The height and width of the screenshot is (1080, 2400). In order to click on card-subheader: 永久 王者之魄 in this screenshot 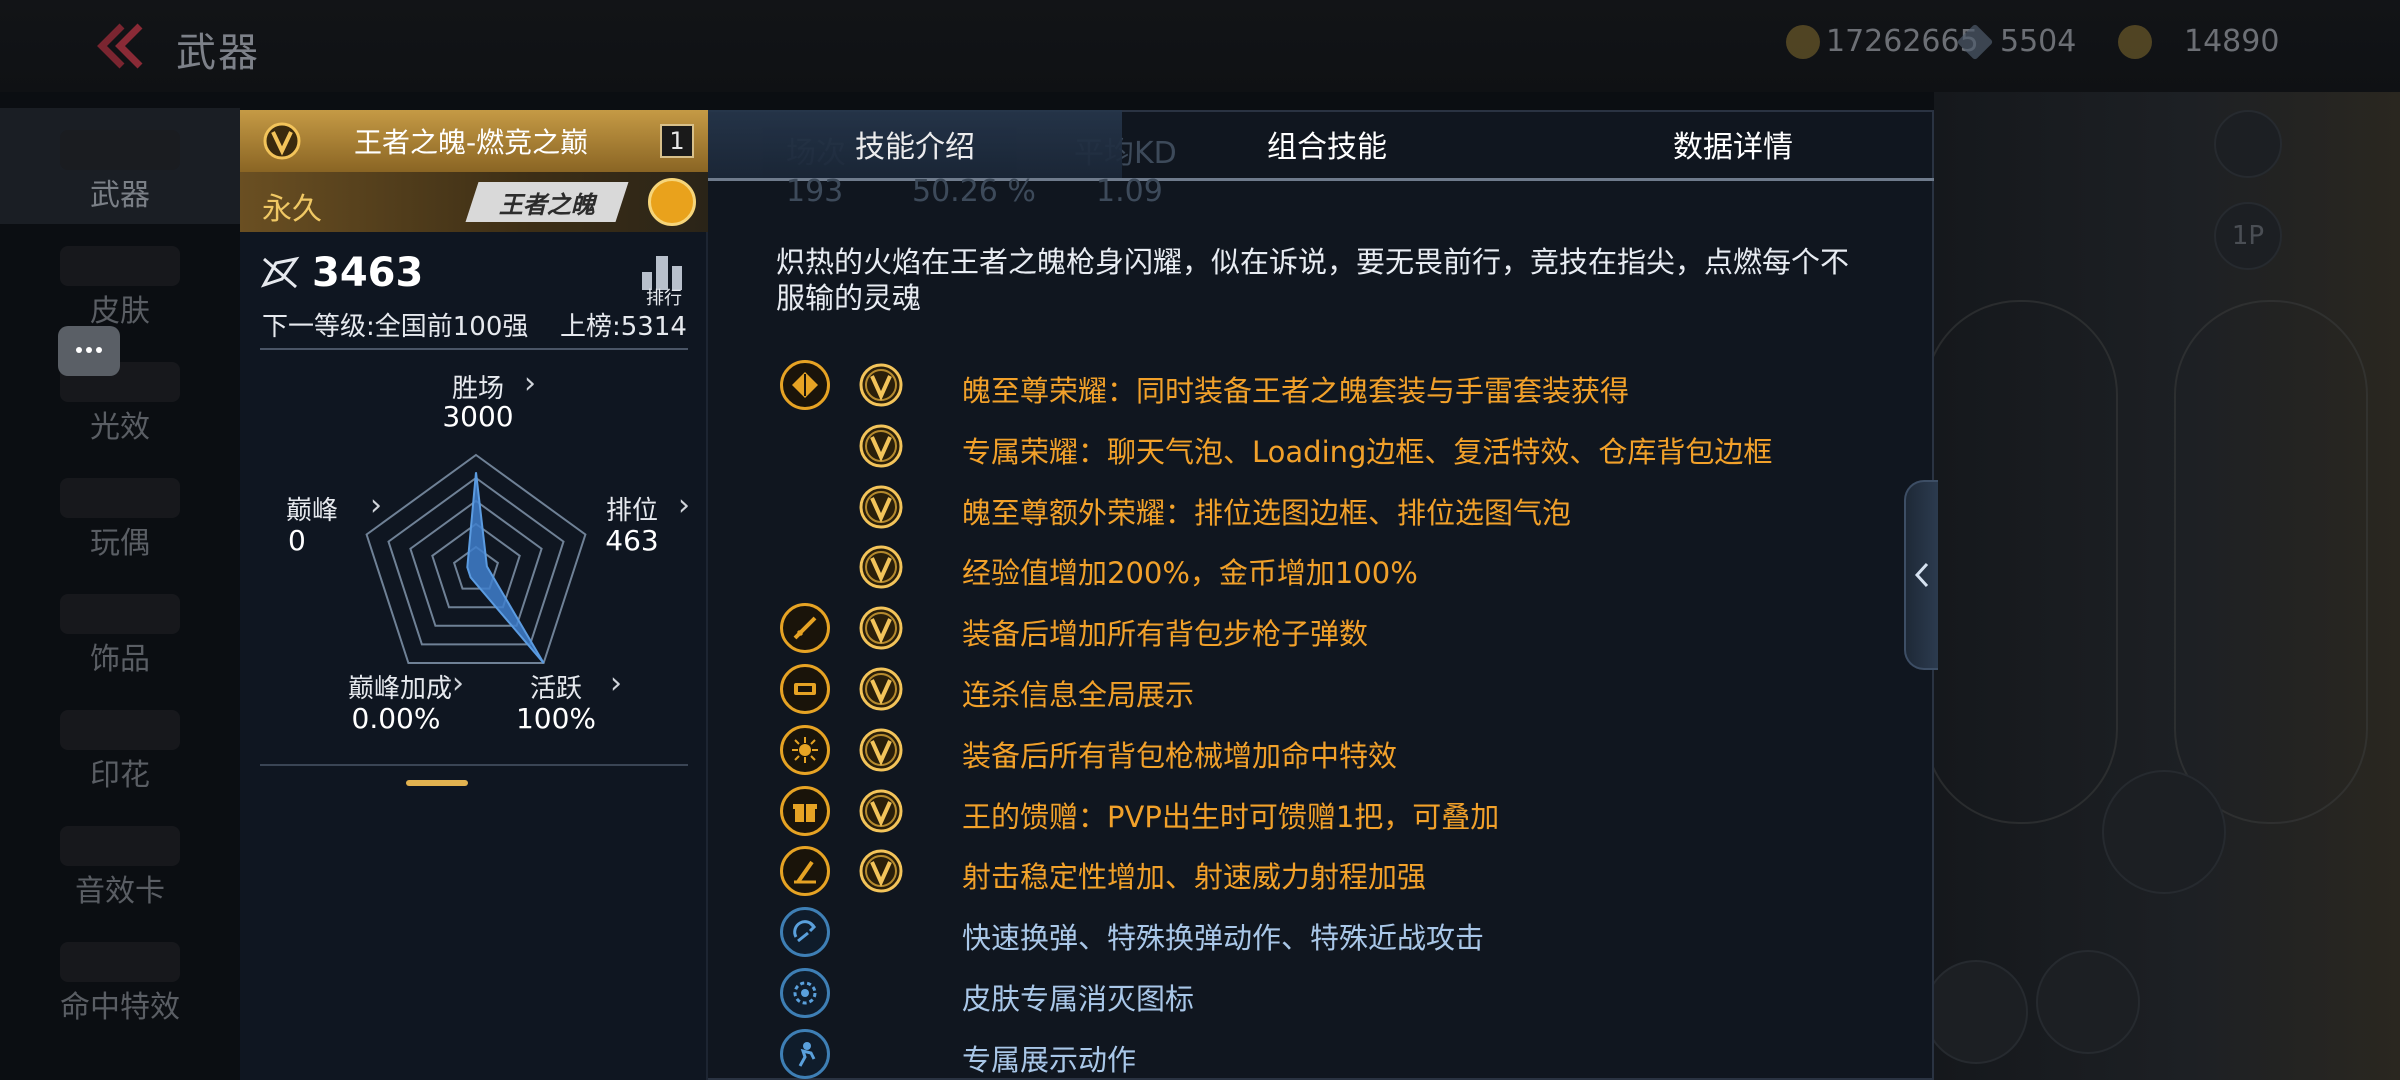, I will do `click(474, 202)`.